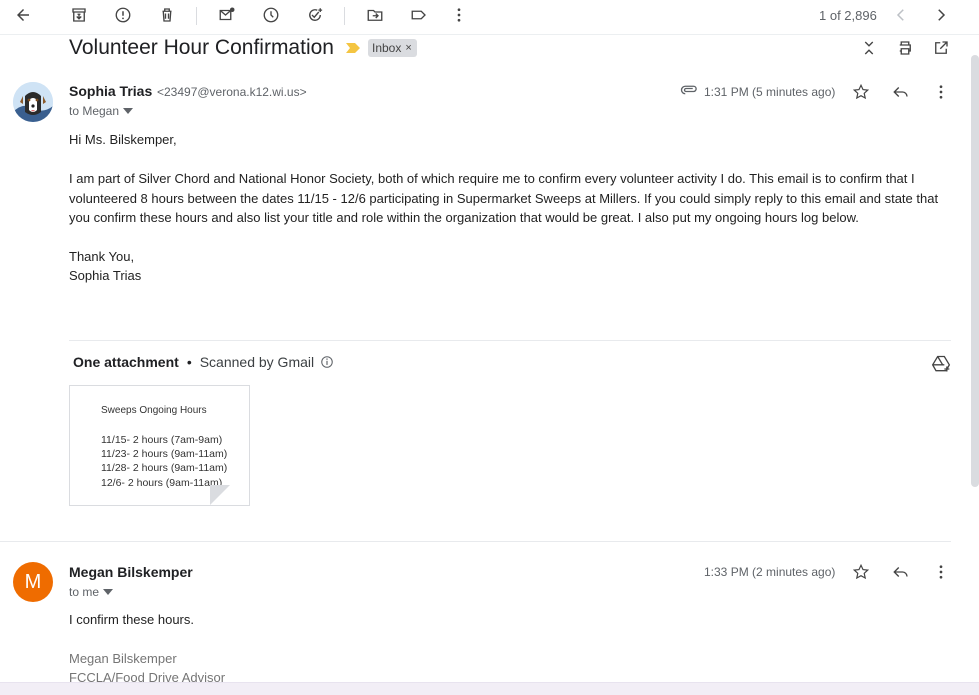  I want to click on info-icon, so click(327, 362).